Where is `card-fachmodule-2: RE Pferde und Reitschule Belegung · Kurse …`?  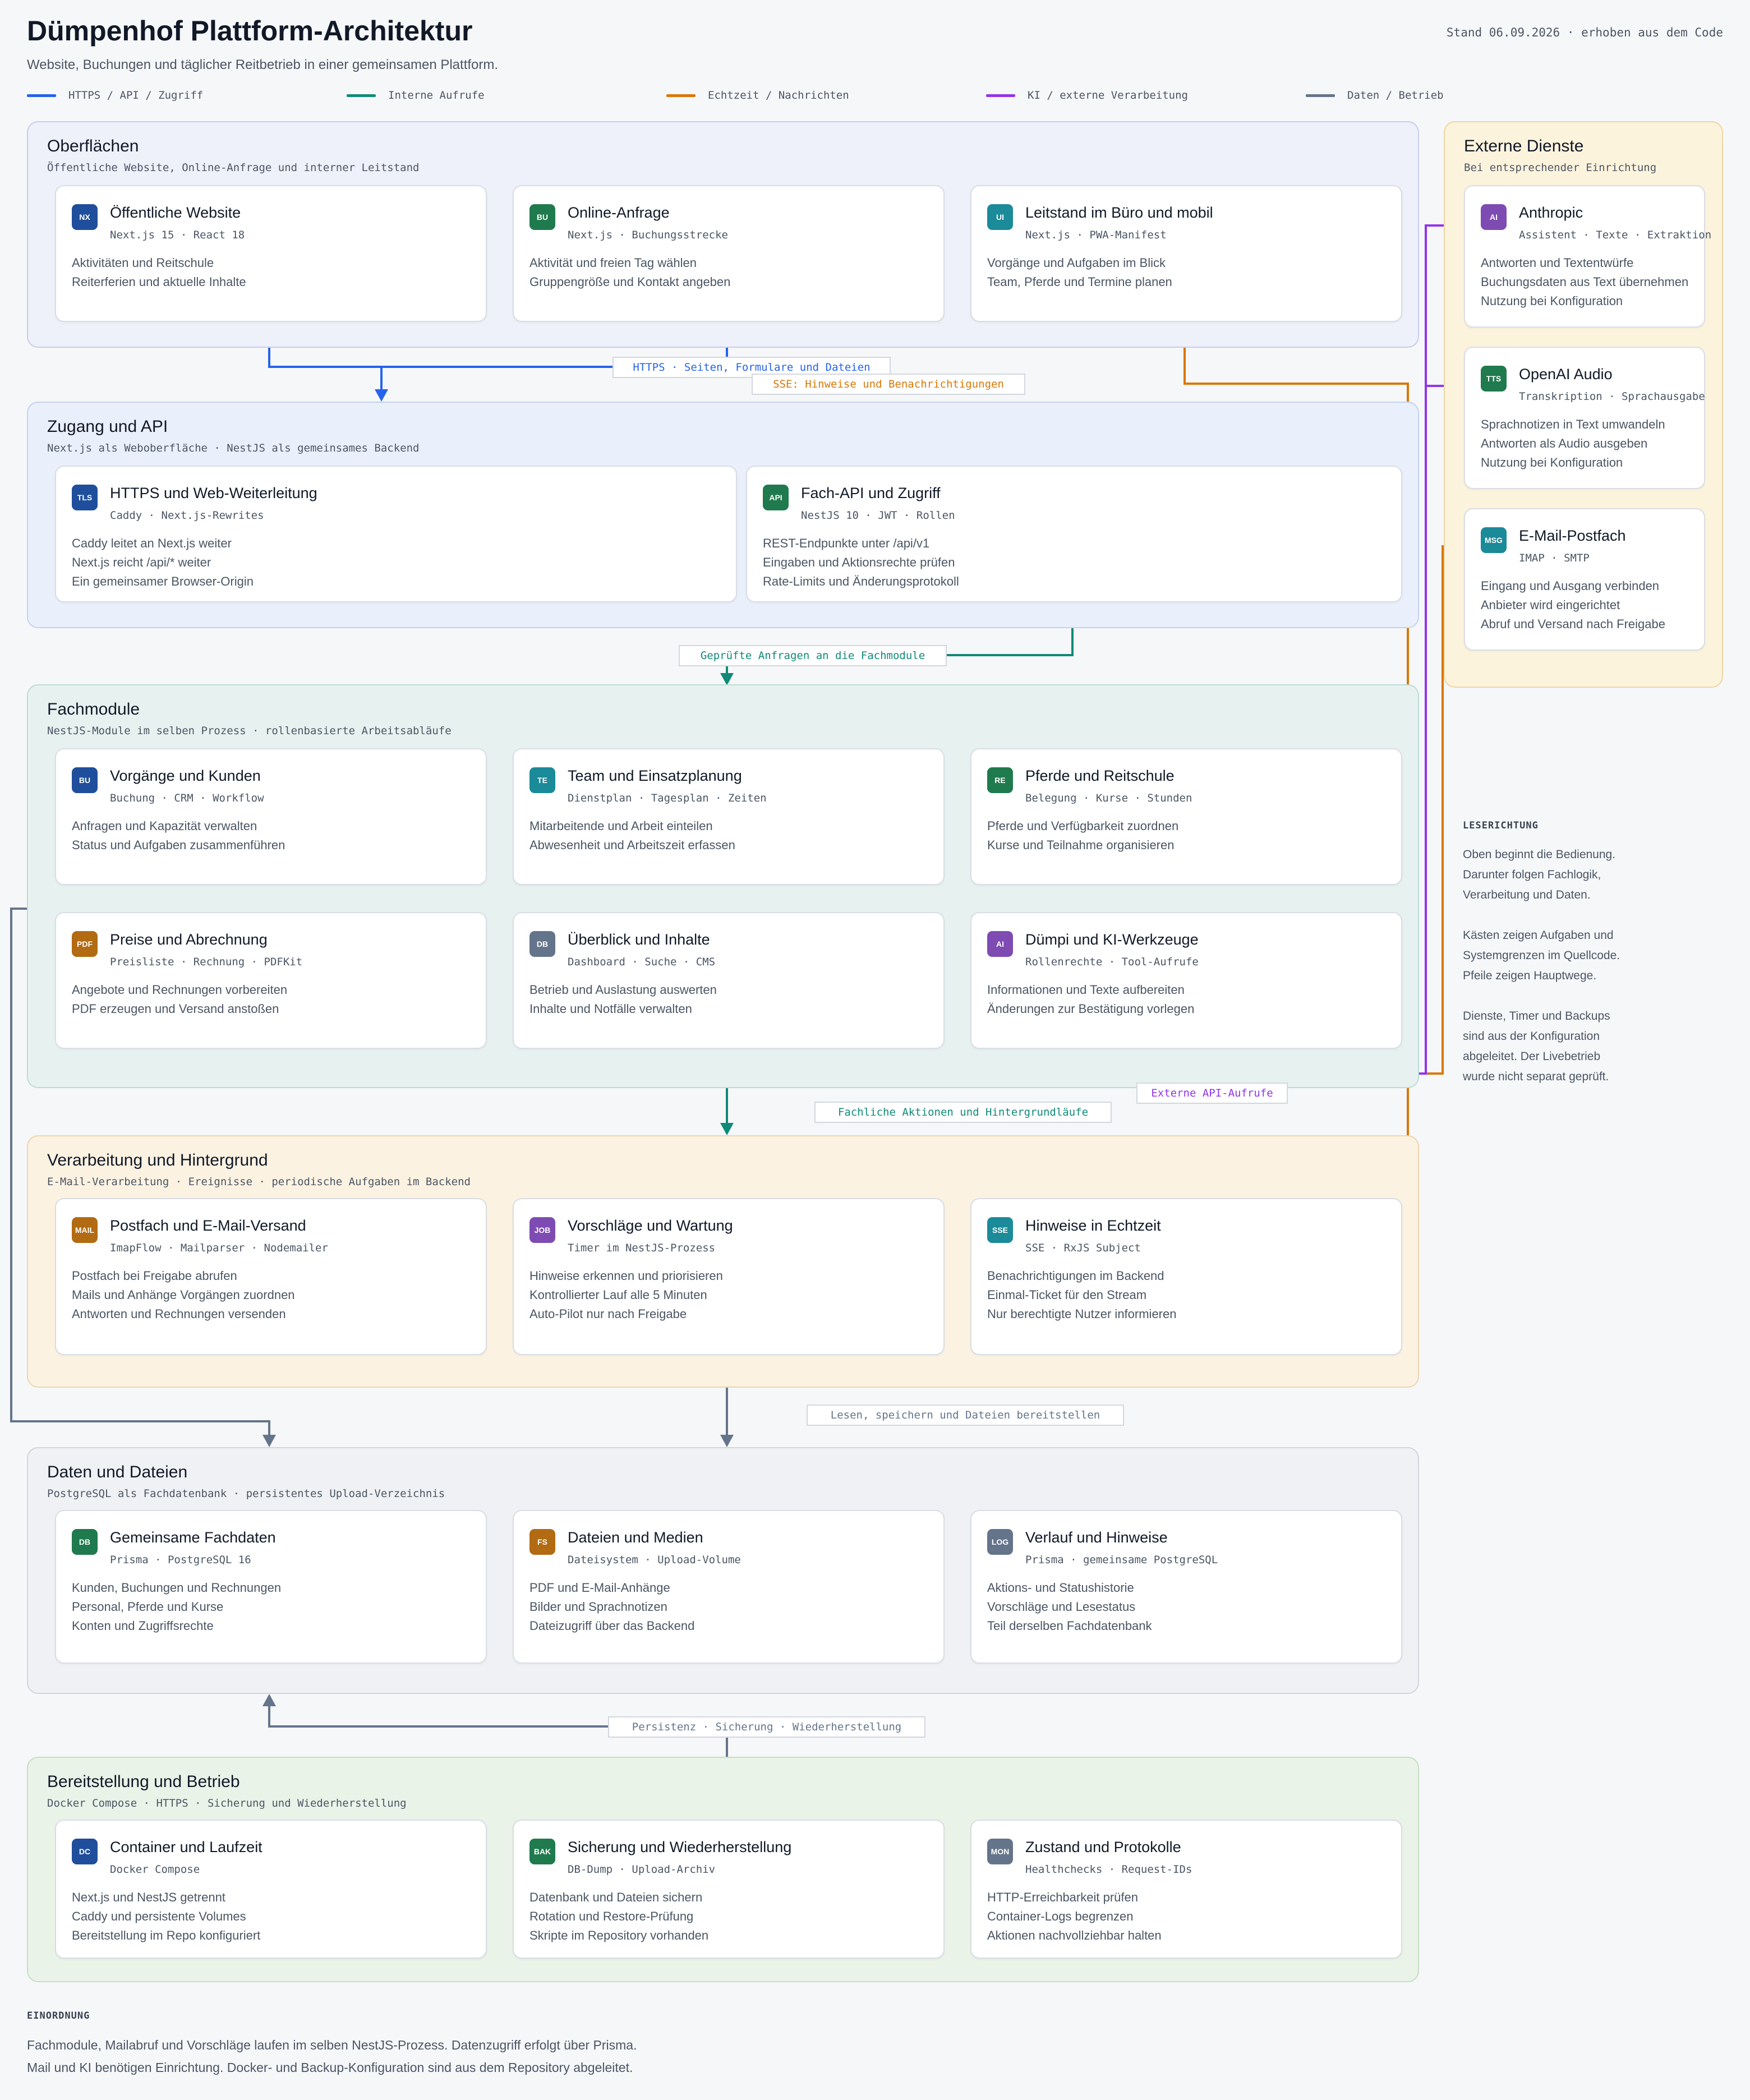
card-fachmodule-2: RE Pferde und Reitschule Belegung · Kurse … is located at coordinates (1186, 817).